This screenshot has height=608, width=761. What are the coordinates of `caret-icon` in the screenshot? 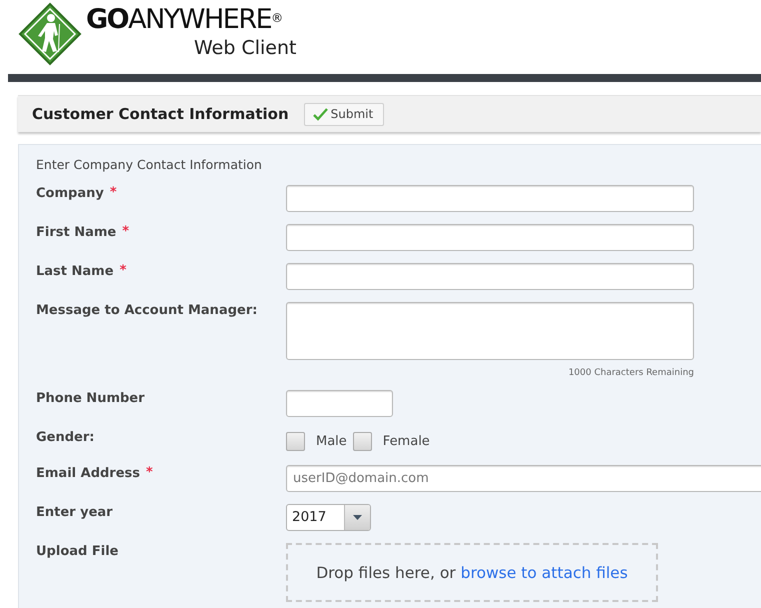 It's located at (357, 517).